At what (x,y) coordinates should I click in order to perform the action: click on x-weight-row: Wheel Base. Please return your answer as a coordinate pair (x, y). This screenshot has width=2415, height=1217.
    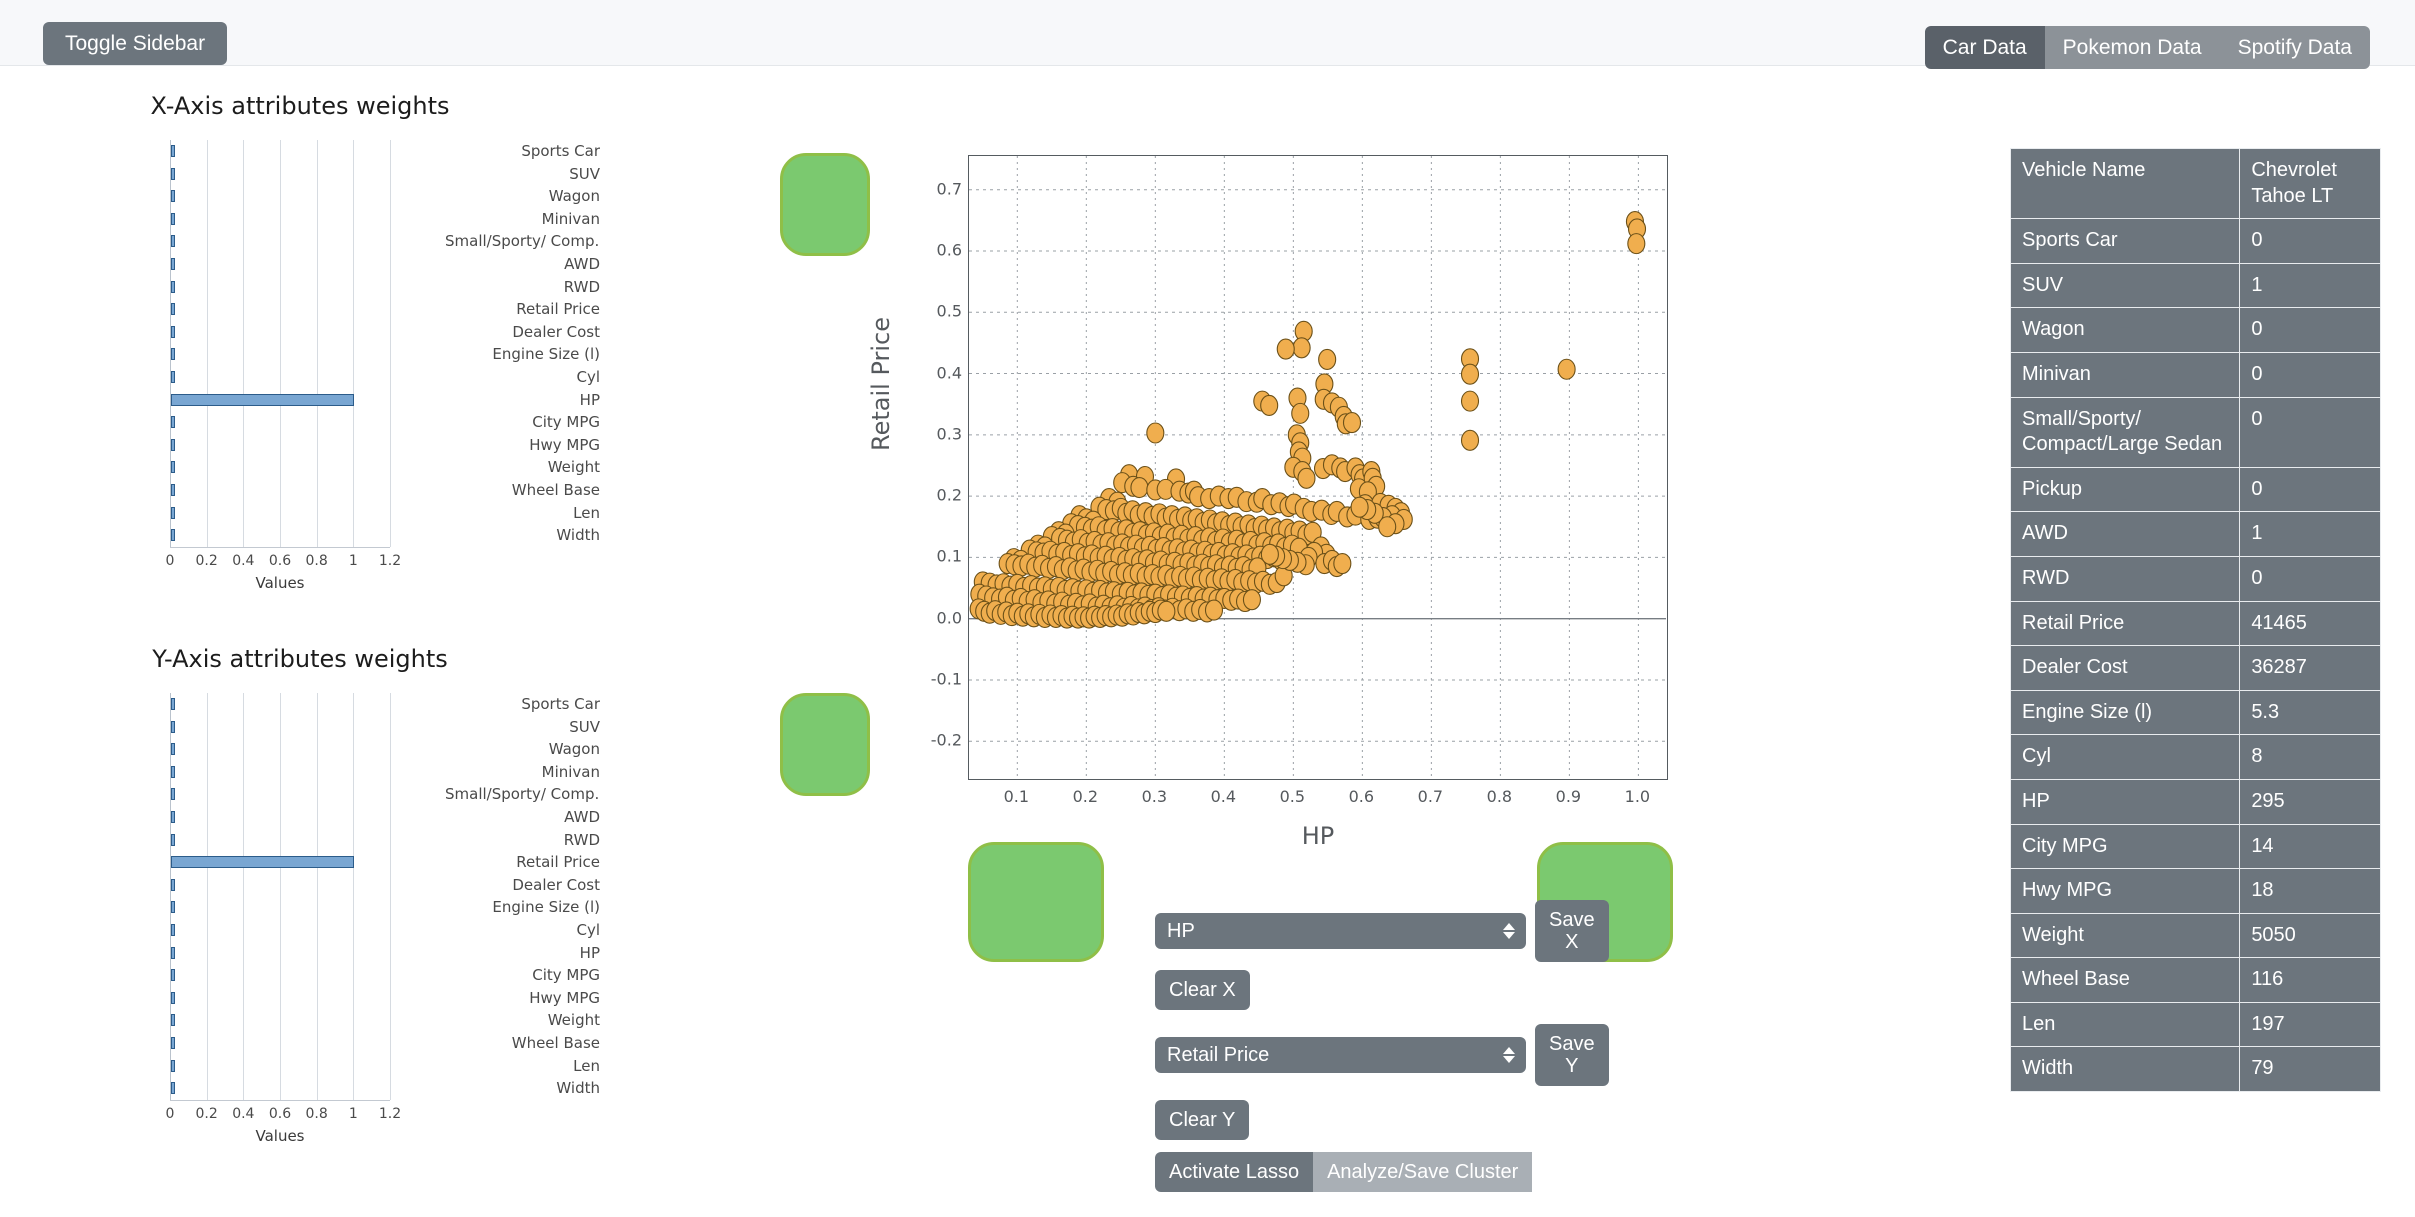
    Looking at the image, I should click on (300, 490).